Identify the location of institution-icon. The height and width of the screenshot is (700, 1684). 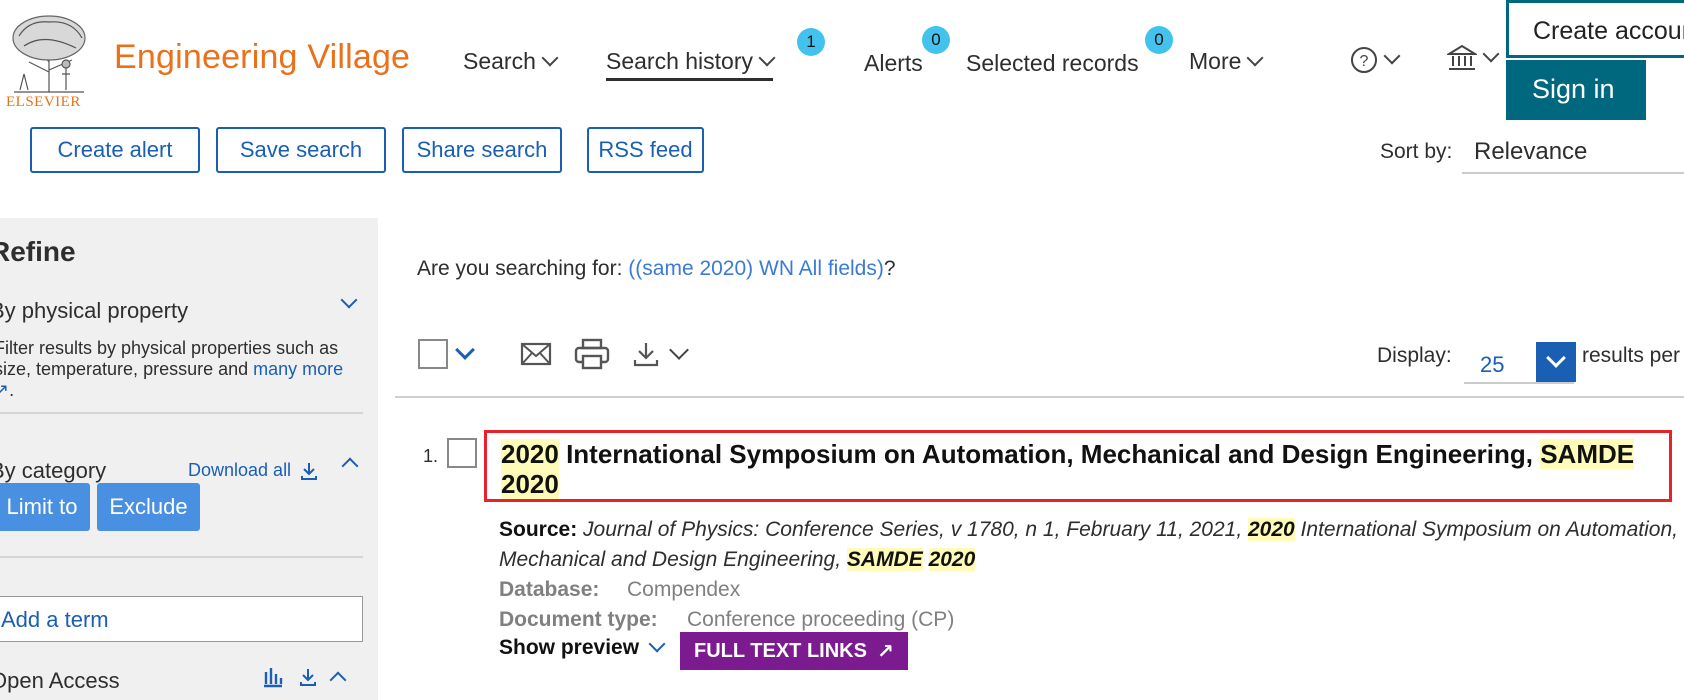
(1462, 57).